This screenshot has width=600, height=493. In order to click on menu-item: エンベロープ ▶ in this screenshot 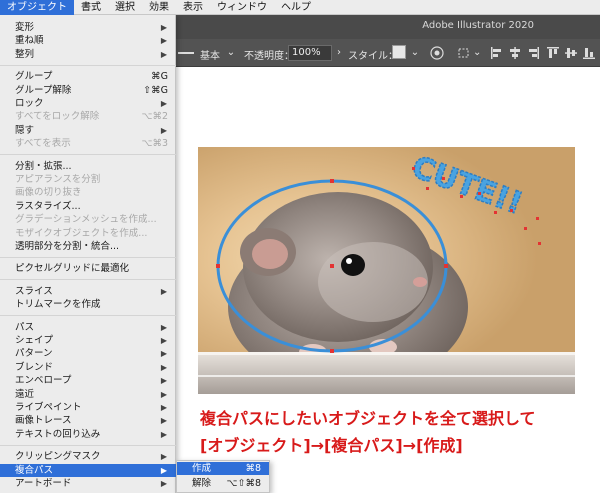, I will do `click(88, 380)`.